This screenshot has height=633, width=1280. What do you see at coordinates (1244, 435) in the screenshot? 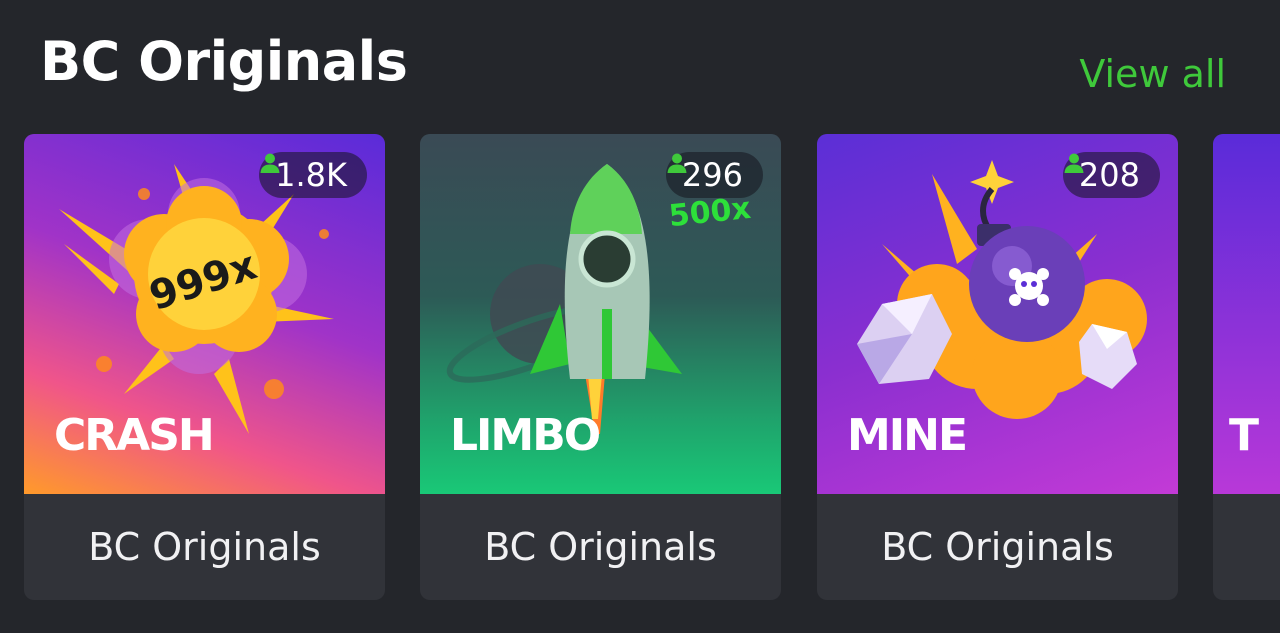
I see `game-title: T` at bounding box center [1244, 435].